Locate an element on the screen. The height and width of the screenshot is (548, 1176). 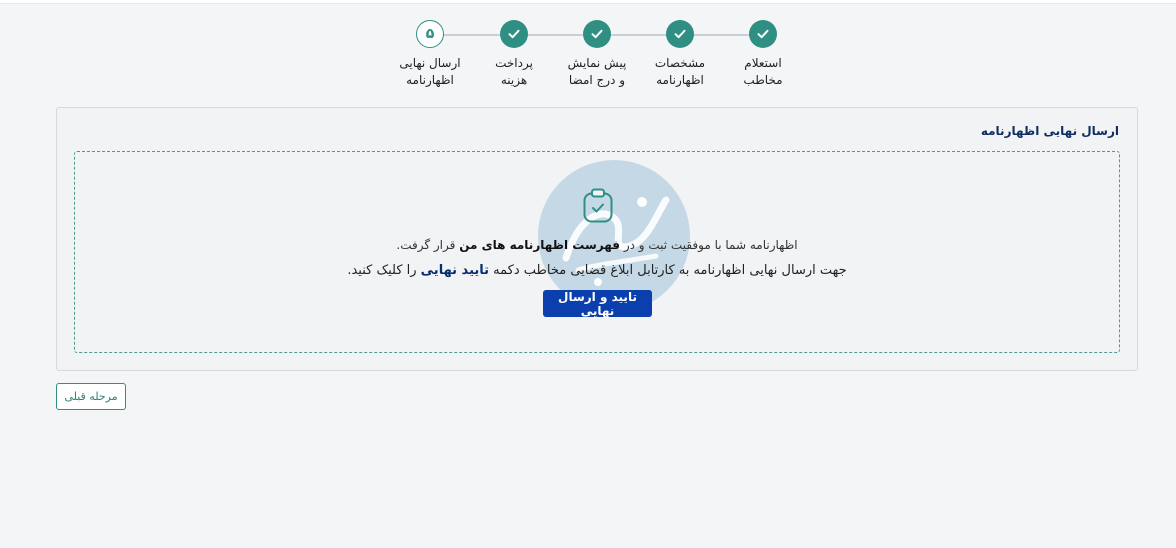
step-inquiry: استعلام مخاطب is located at coordinates (763, 54).